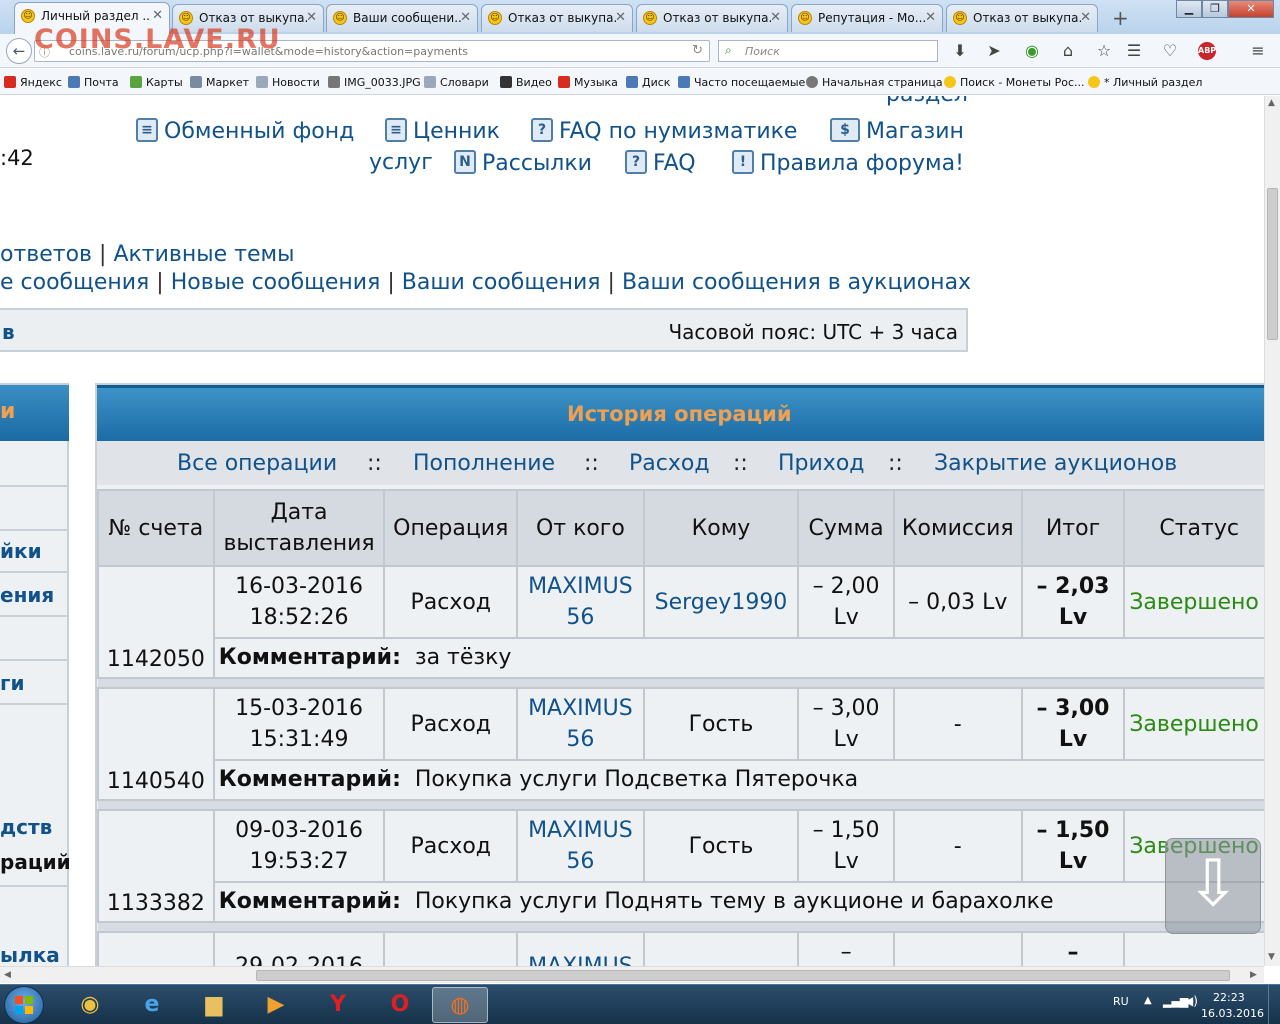 The image size is (1280, 1024). What do you see at coordinates (402, 18) in the screenshot?
I see `tab-your-posts: ☺ Ваши сообщени... ✕` at bounding box center [402, 18].